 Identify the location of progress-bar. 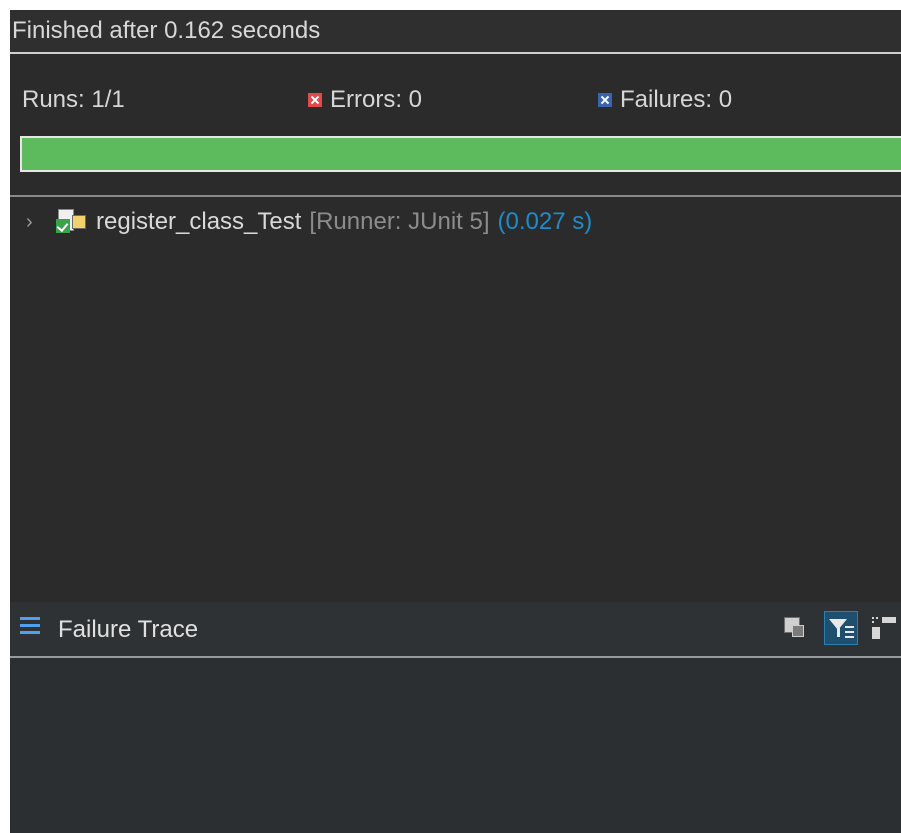
(460, 154).